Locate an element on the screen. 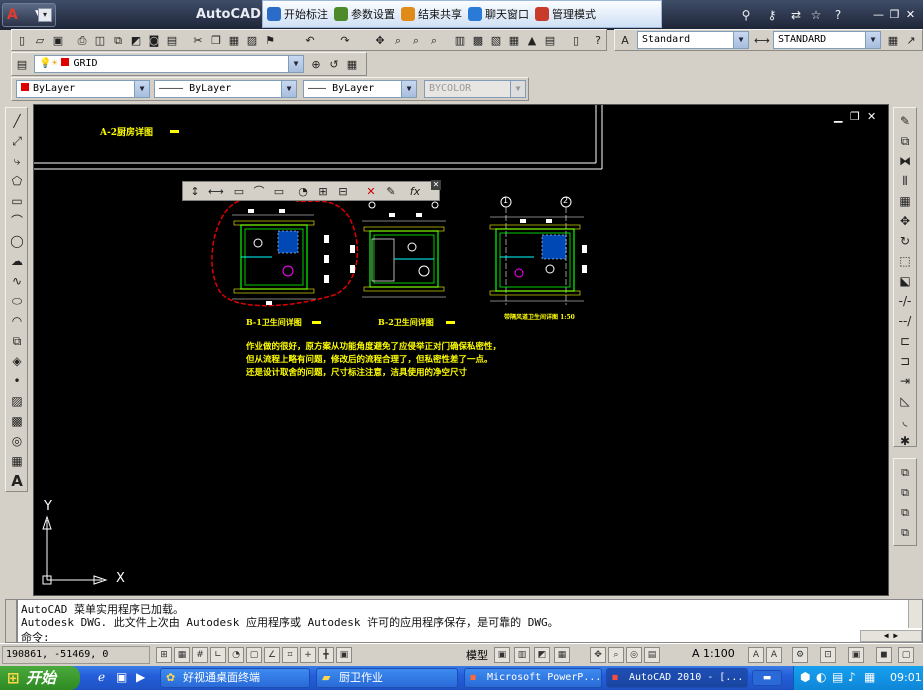  polyline-icon: ⤷ is located at coordinates (17, 161).